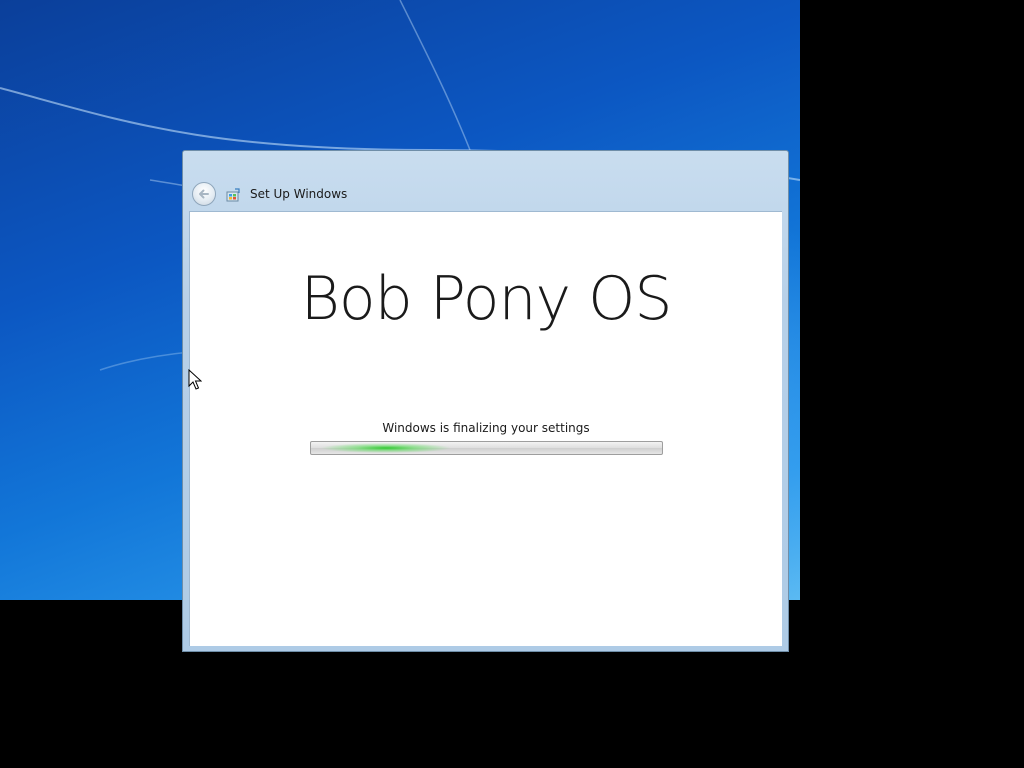 The image size is (1024, 768). Describe the element at coordinates (386, 448) in the screenshot. I see `progress-marquee-glow` at that location.